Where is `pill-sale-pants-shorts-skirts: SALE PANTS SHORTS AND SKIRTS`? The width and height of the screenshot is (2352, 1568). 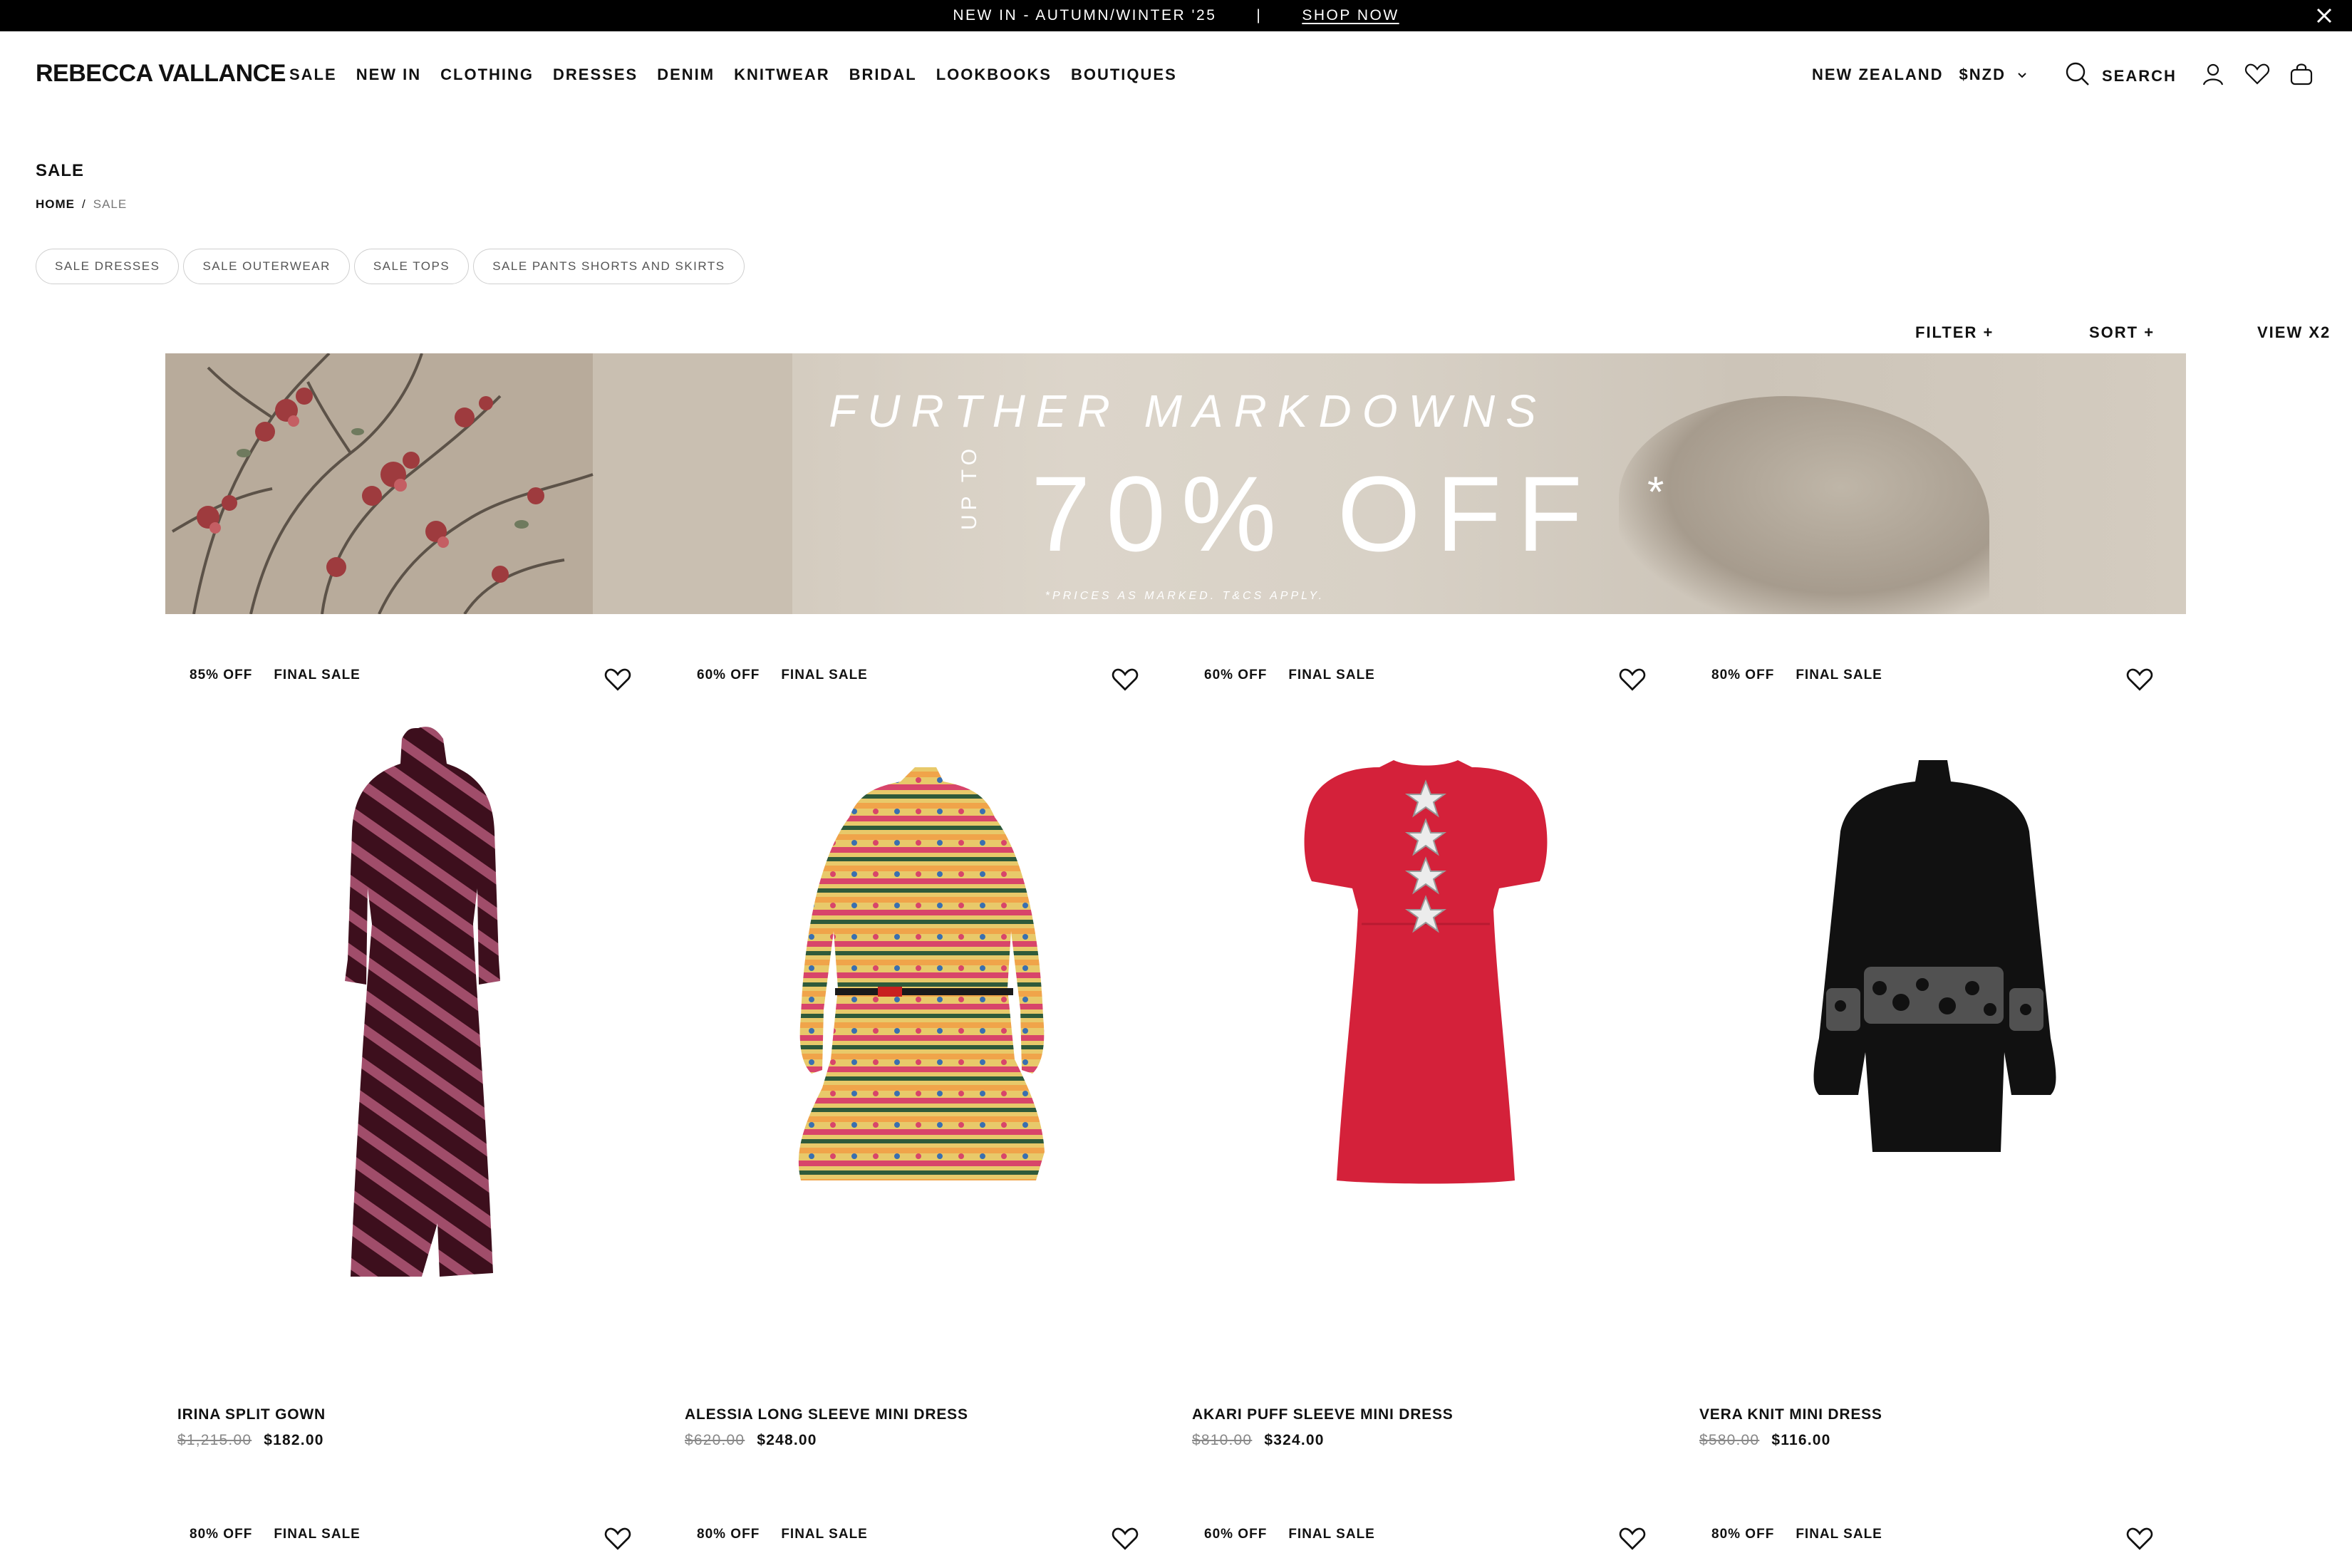 pill-sale-pants-shorts-skirts: SALE PANTS SHORTS AND SKIRTS is located at coordinates (609, 266).